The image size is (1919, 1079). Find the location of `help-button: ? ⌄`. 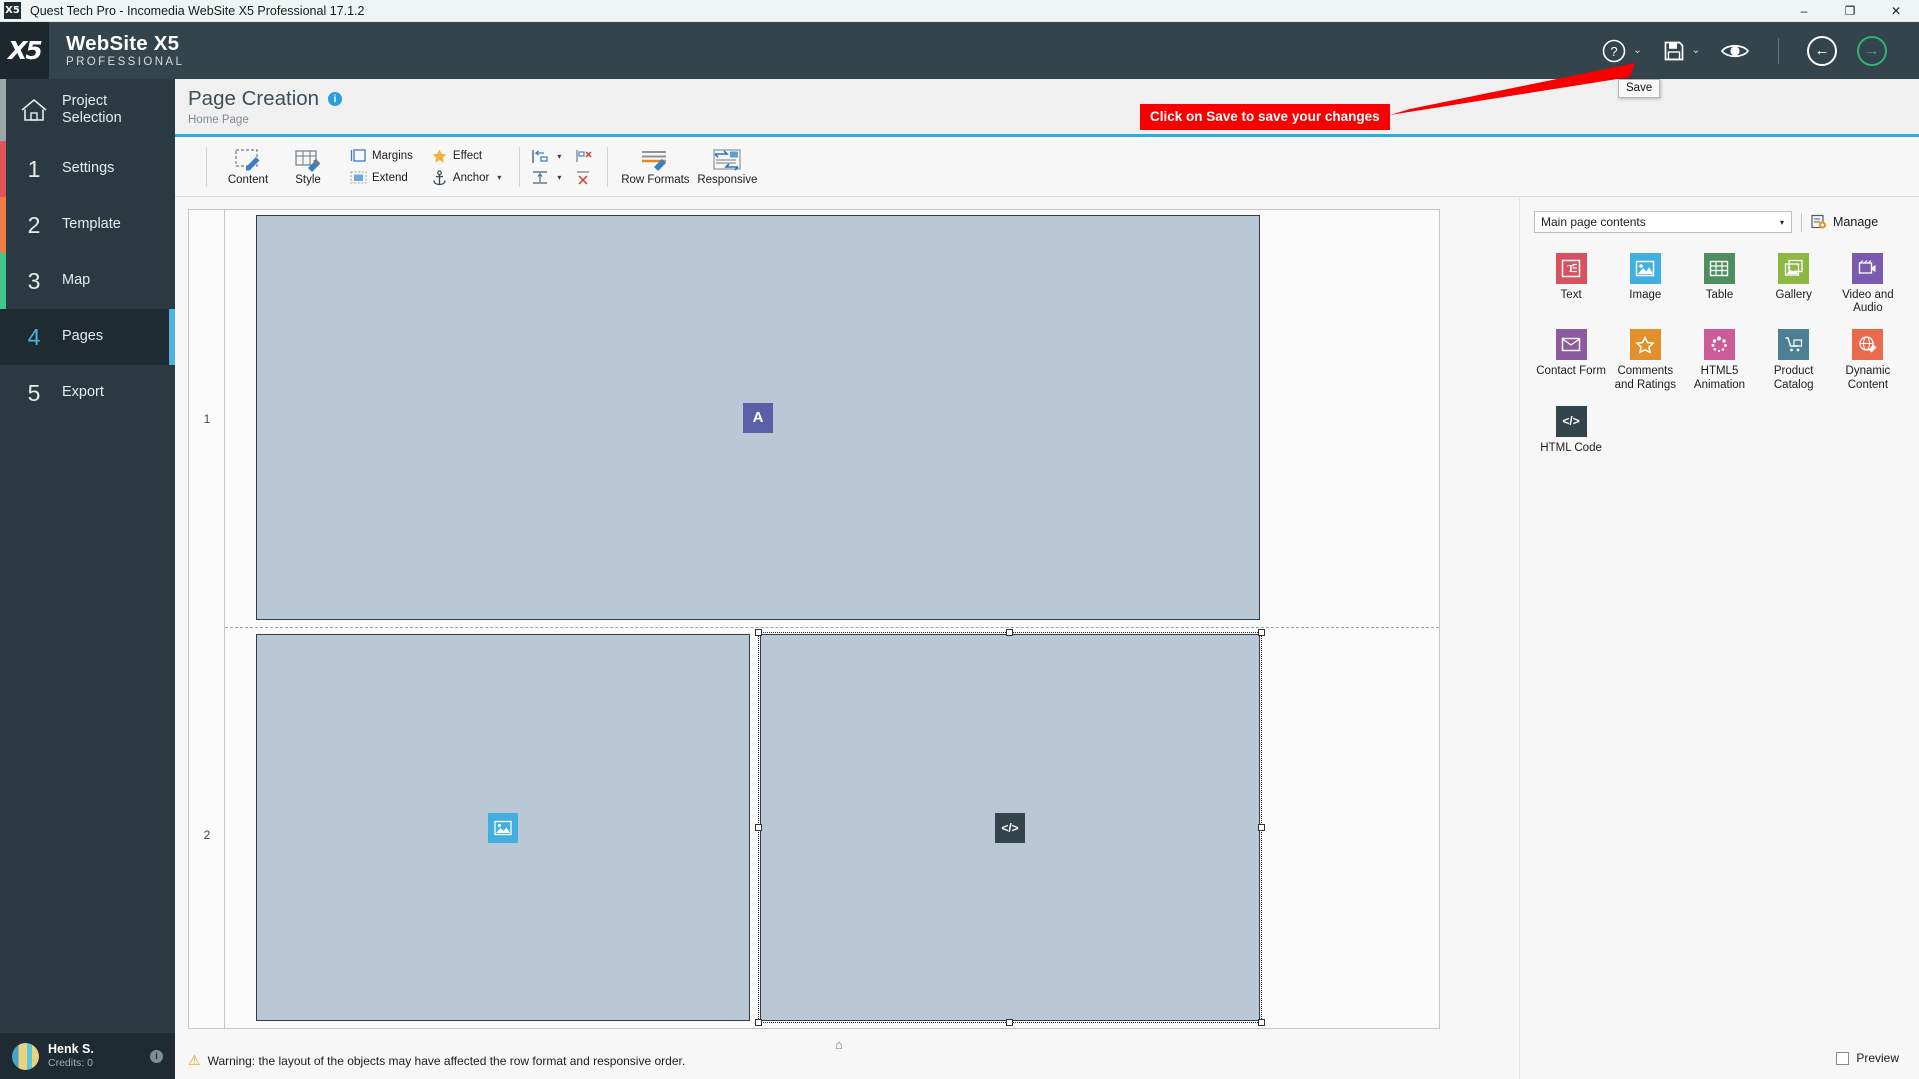

help-button: ? ⌄ is located at coordinates (1621, 50).